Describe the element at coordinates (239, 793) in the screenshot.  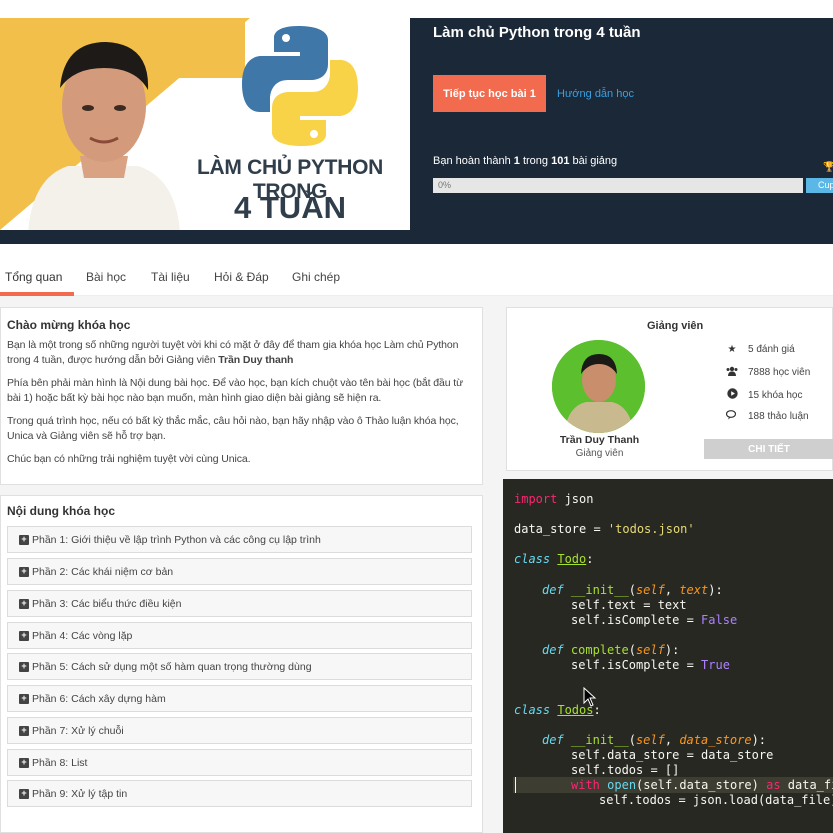
I see `section-item: + Phần 9: Xử lý tập tin` at that location.